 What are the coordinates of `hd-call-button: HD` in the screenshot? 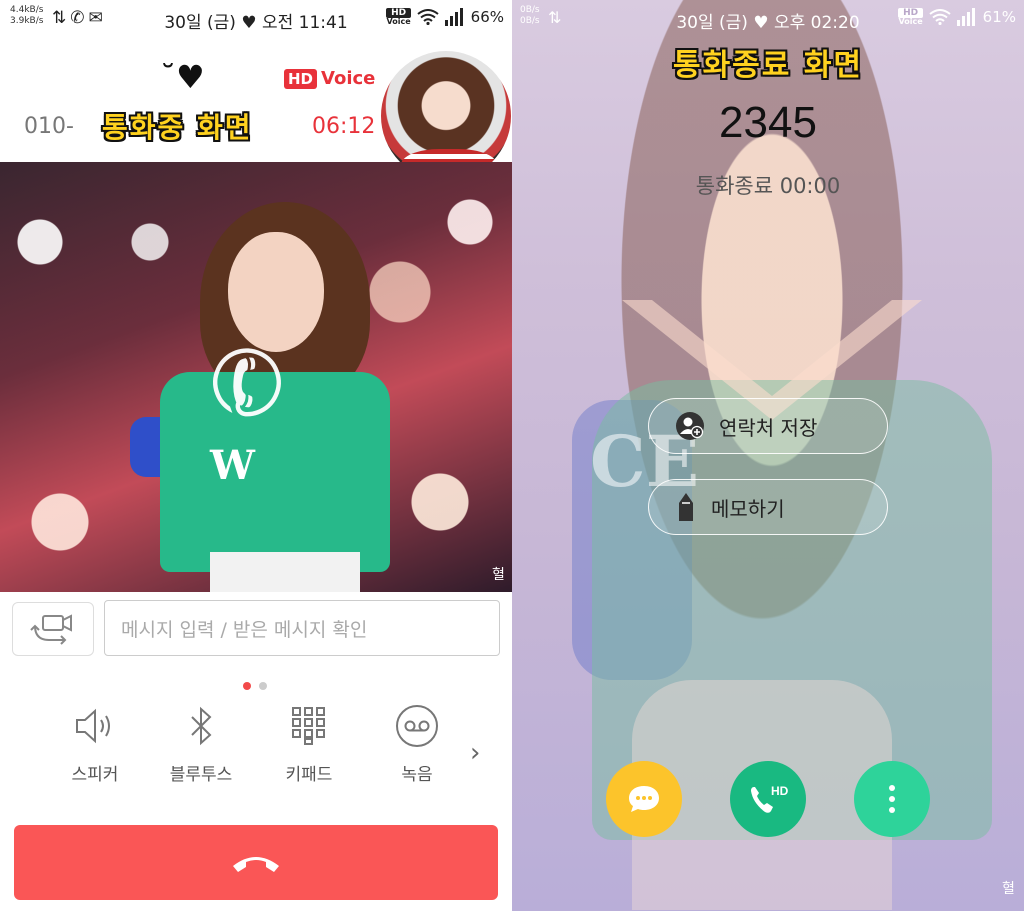 It's located at (768, 799).